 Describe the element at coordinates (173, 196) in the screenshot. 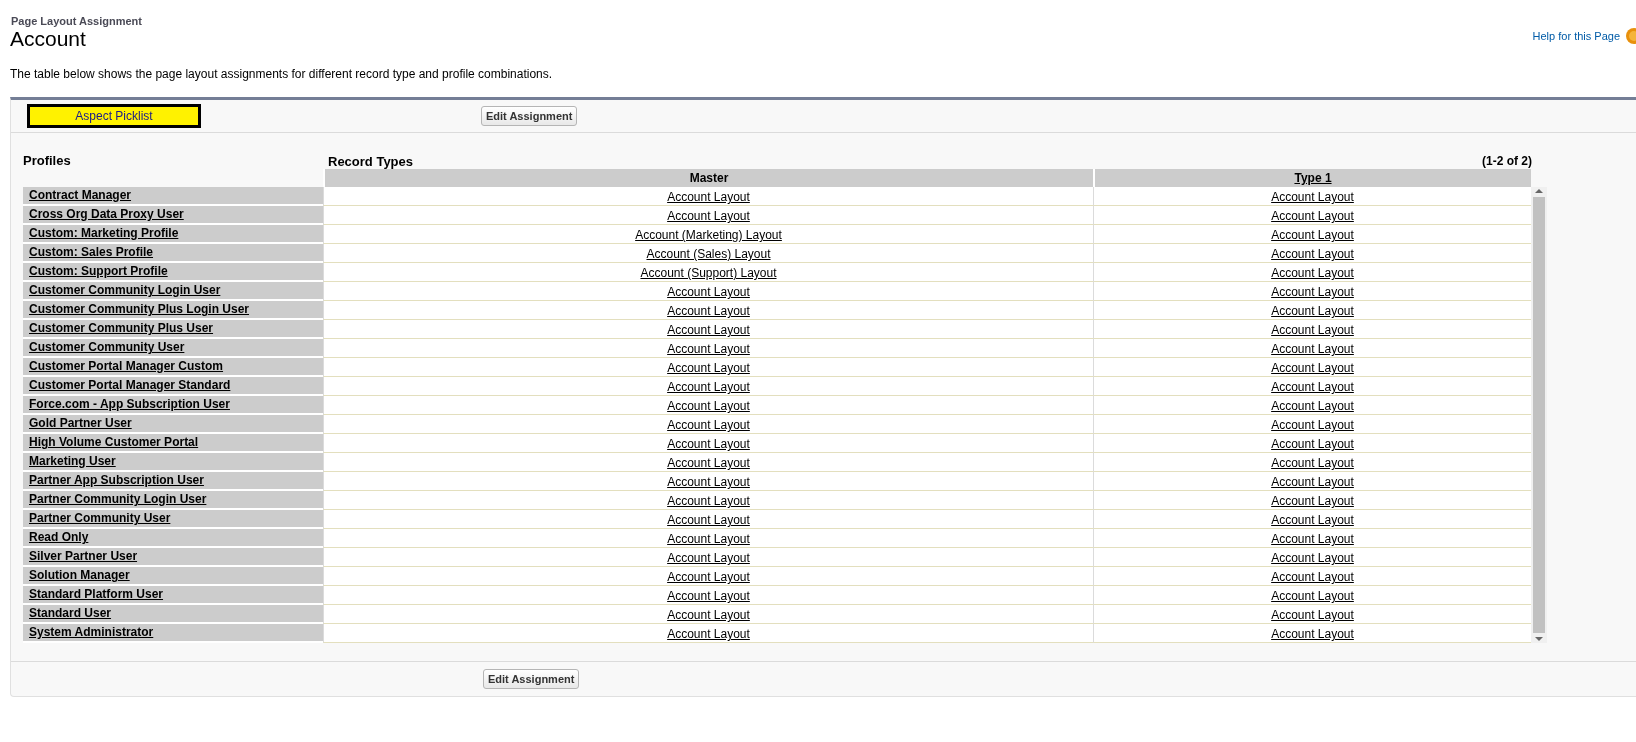

I see `profile-link: Contract Manager` at that location.